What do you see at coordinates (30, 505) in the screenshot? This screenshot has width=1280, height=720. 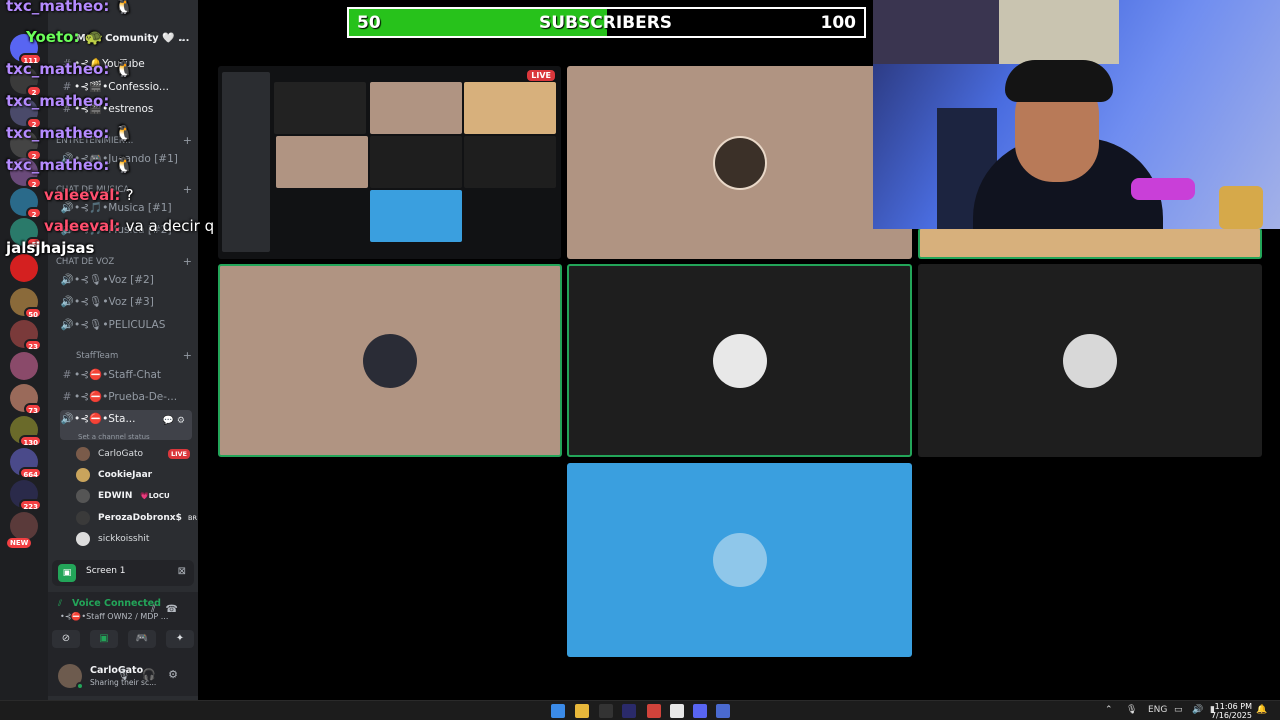 I see `unread-badge: 223` at bounding box center [30, 505].